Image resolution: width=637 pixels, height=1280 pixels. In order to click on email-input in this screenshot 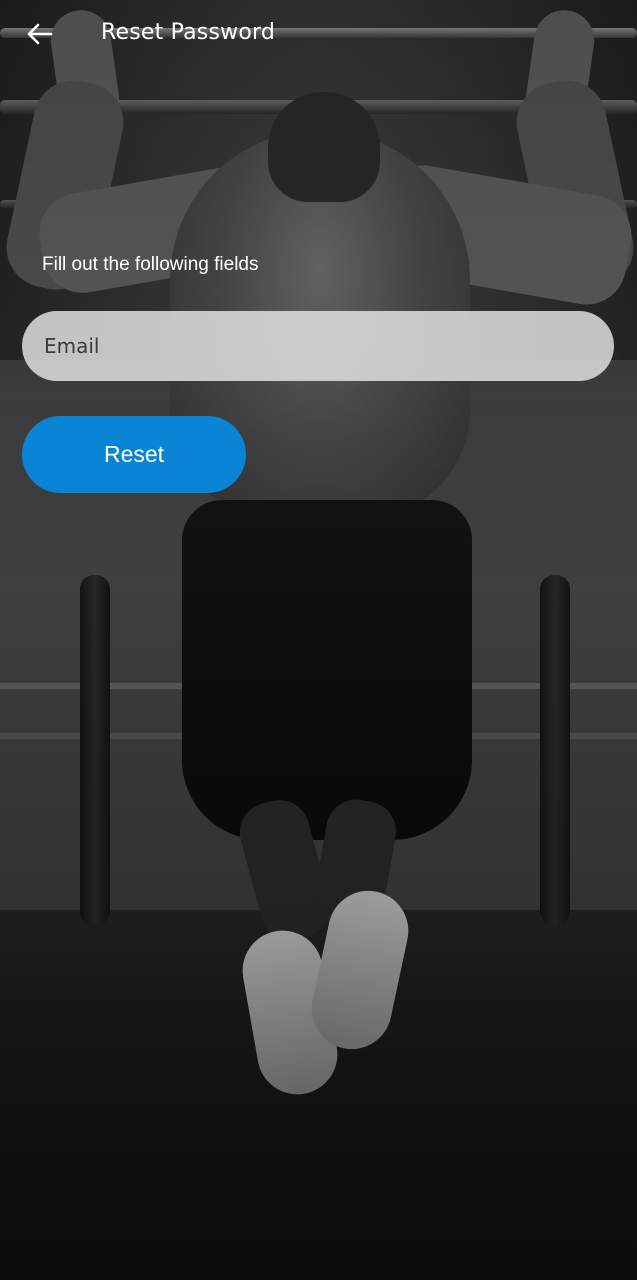, I will do `click(328, 346)`.